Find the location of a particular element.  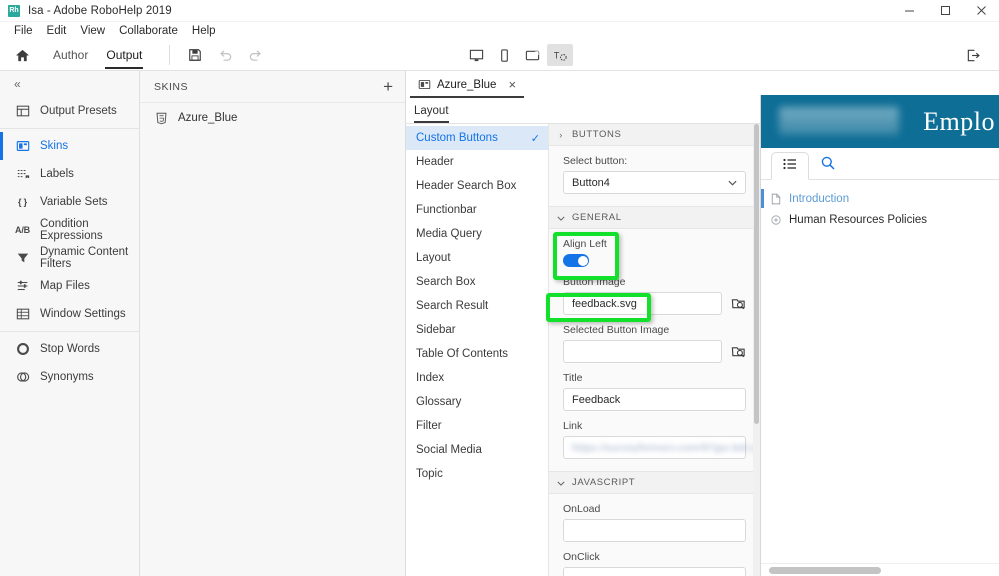

link-value: https://surveyformsrv.com/97gsr.bdr.xl is located at coordinates (666, 447).